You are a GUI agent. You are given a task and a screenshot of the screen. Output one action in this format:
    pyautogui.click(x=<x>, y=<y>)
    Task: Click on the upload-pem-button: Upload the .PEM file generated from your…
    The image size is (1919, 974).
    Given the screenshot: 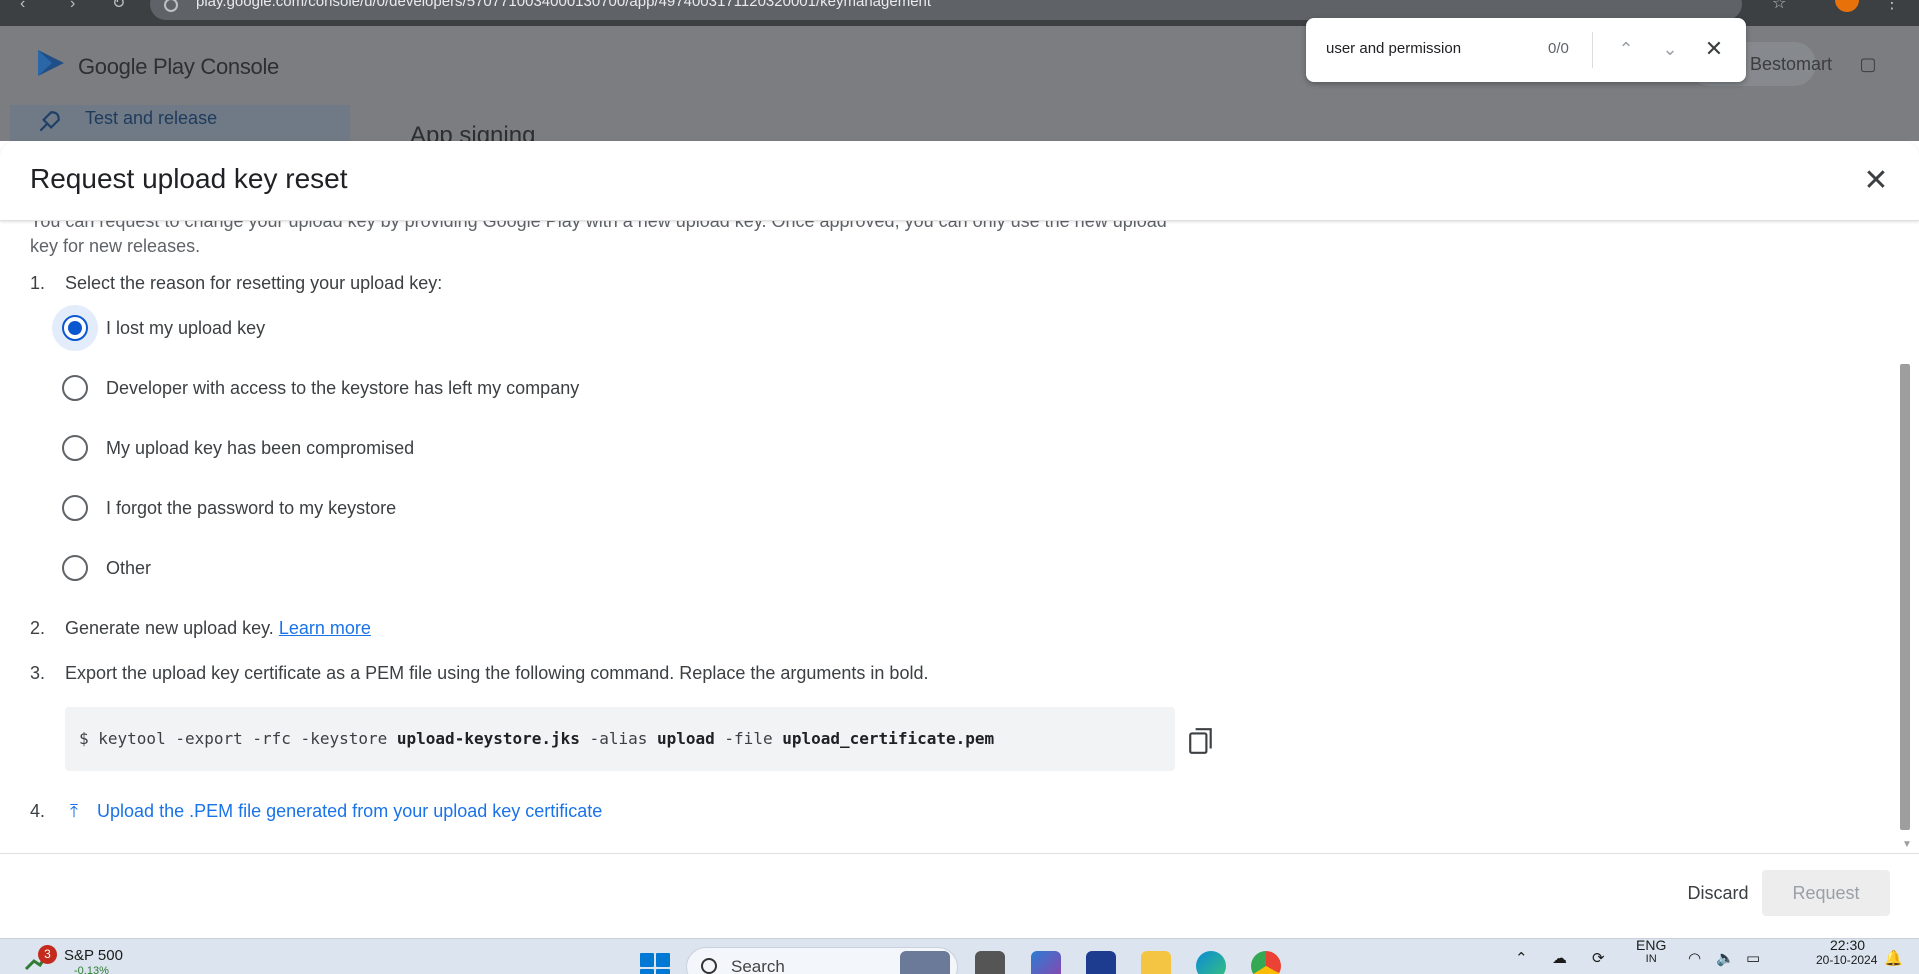 What is the action you would take?
    pyautogui.click(x=349, y=811)
    